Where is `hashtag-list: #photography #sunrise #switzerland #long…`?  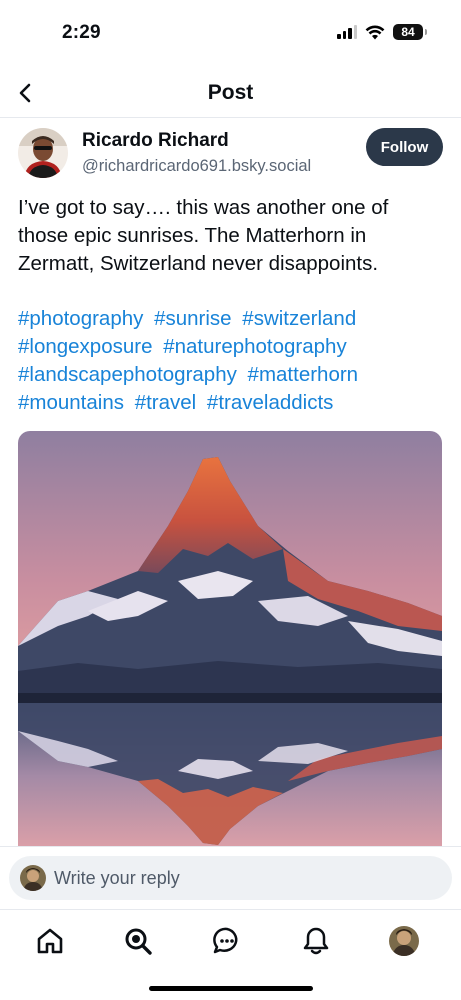 hashtag-list: #photography #sunrise #switzerland #long… is located at coordinates (230, 361).